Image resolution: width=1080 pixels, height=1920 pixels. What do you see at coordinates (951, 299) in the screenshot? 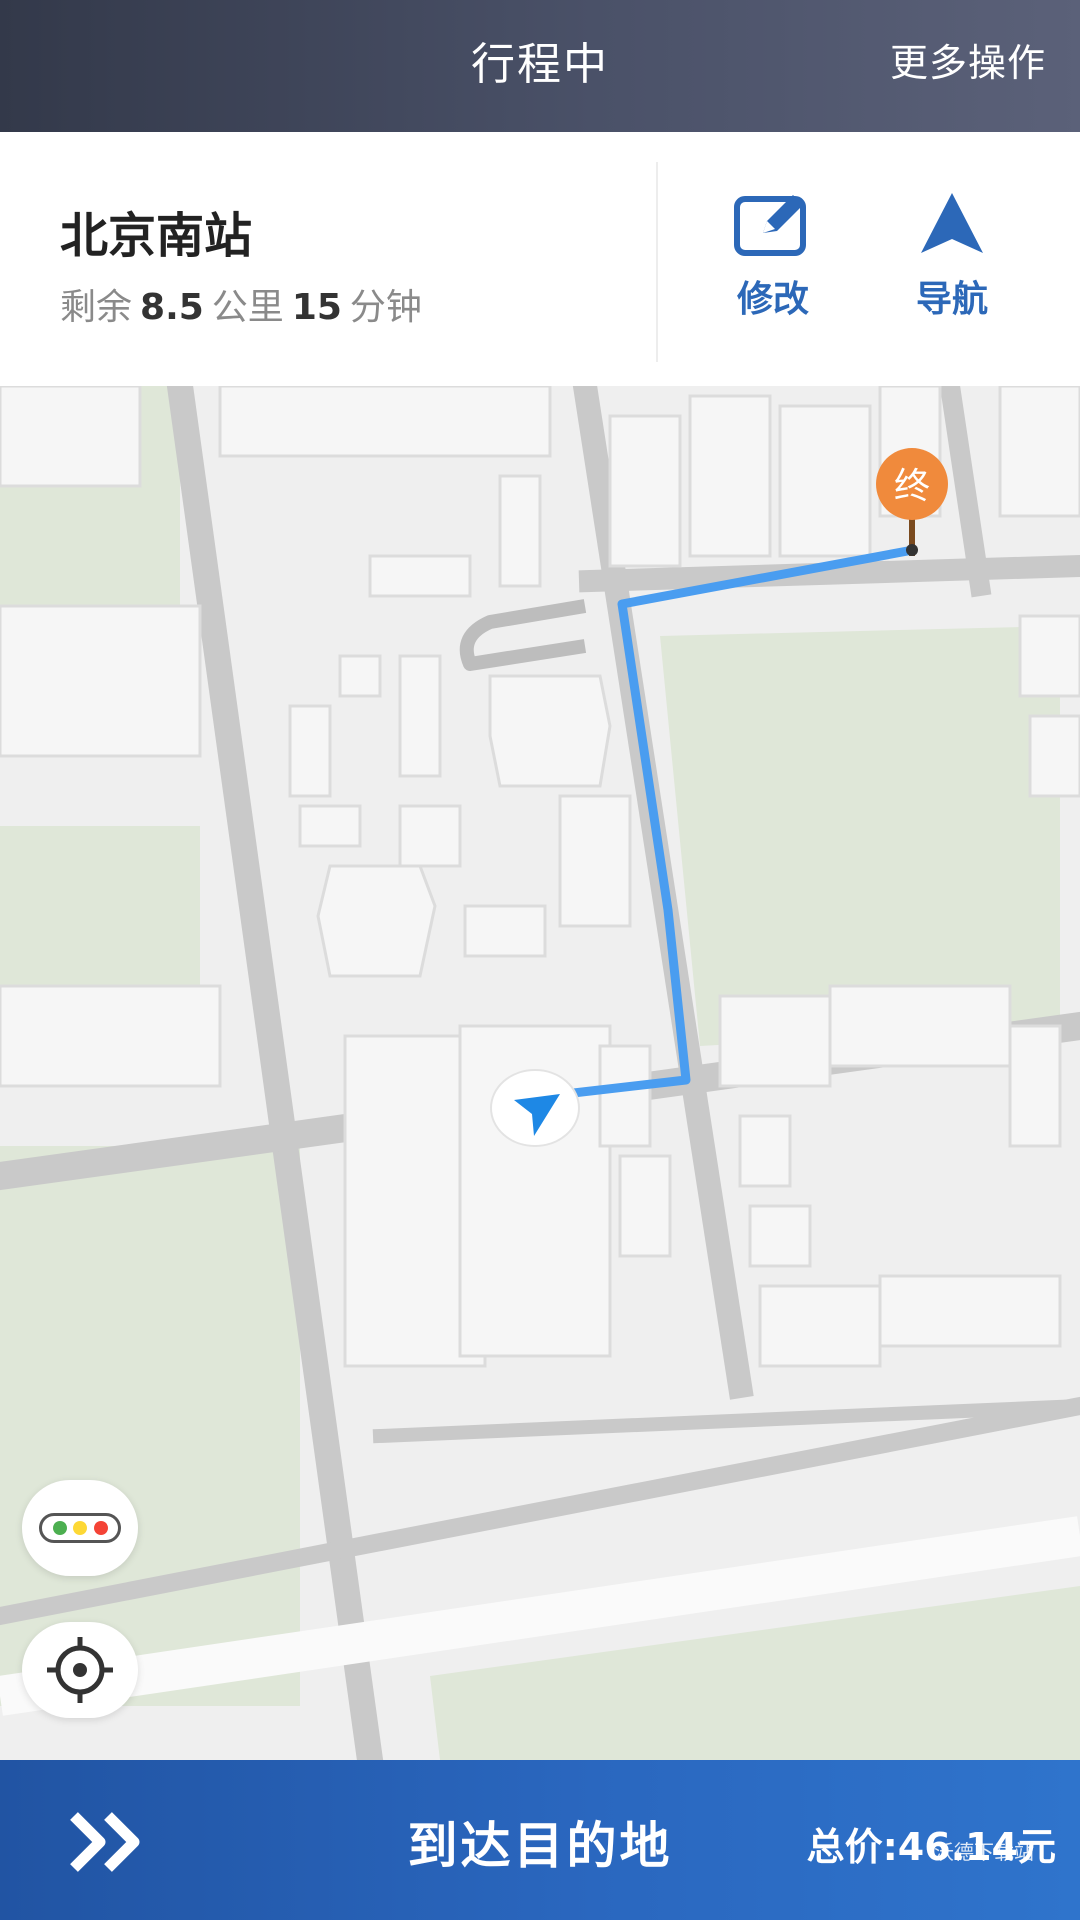
I see `navigate-label: 导航` at bounding box center [951, 299].